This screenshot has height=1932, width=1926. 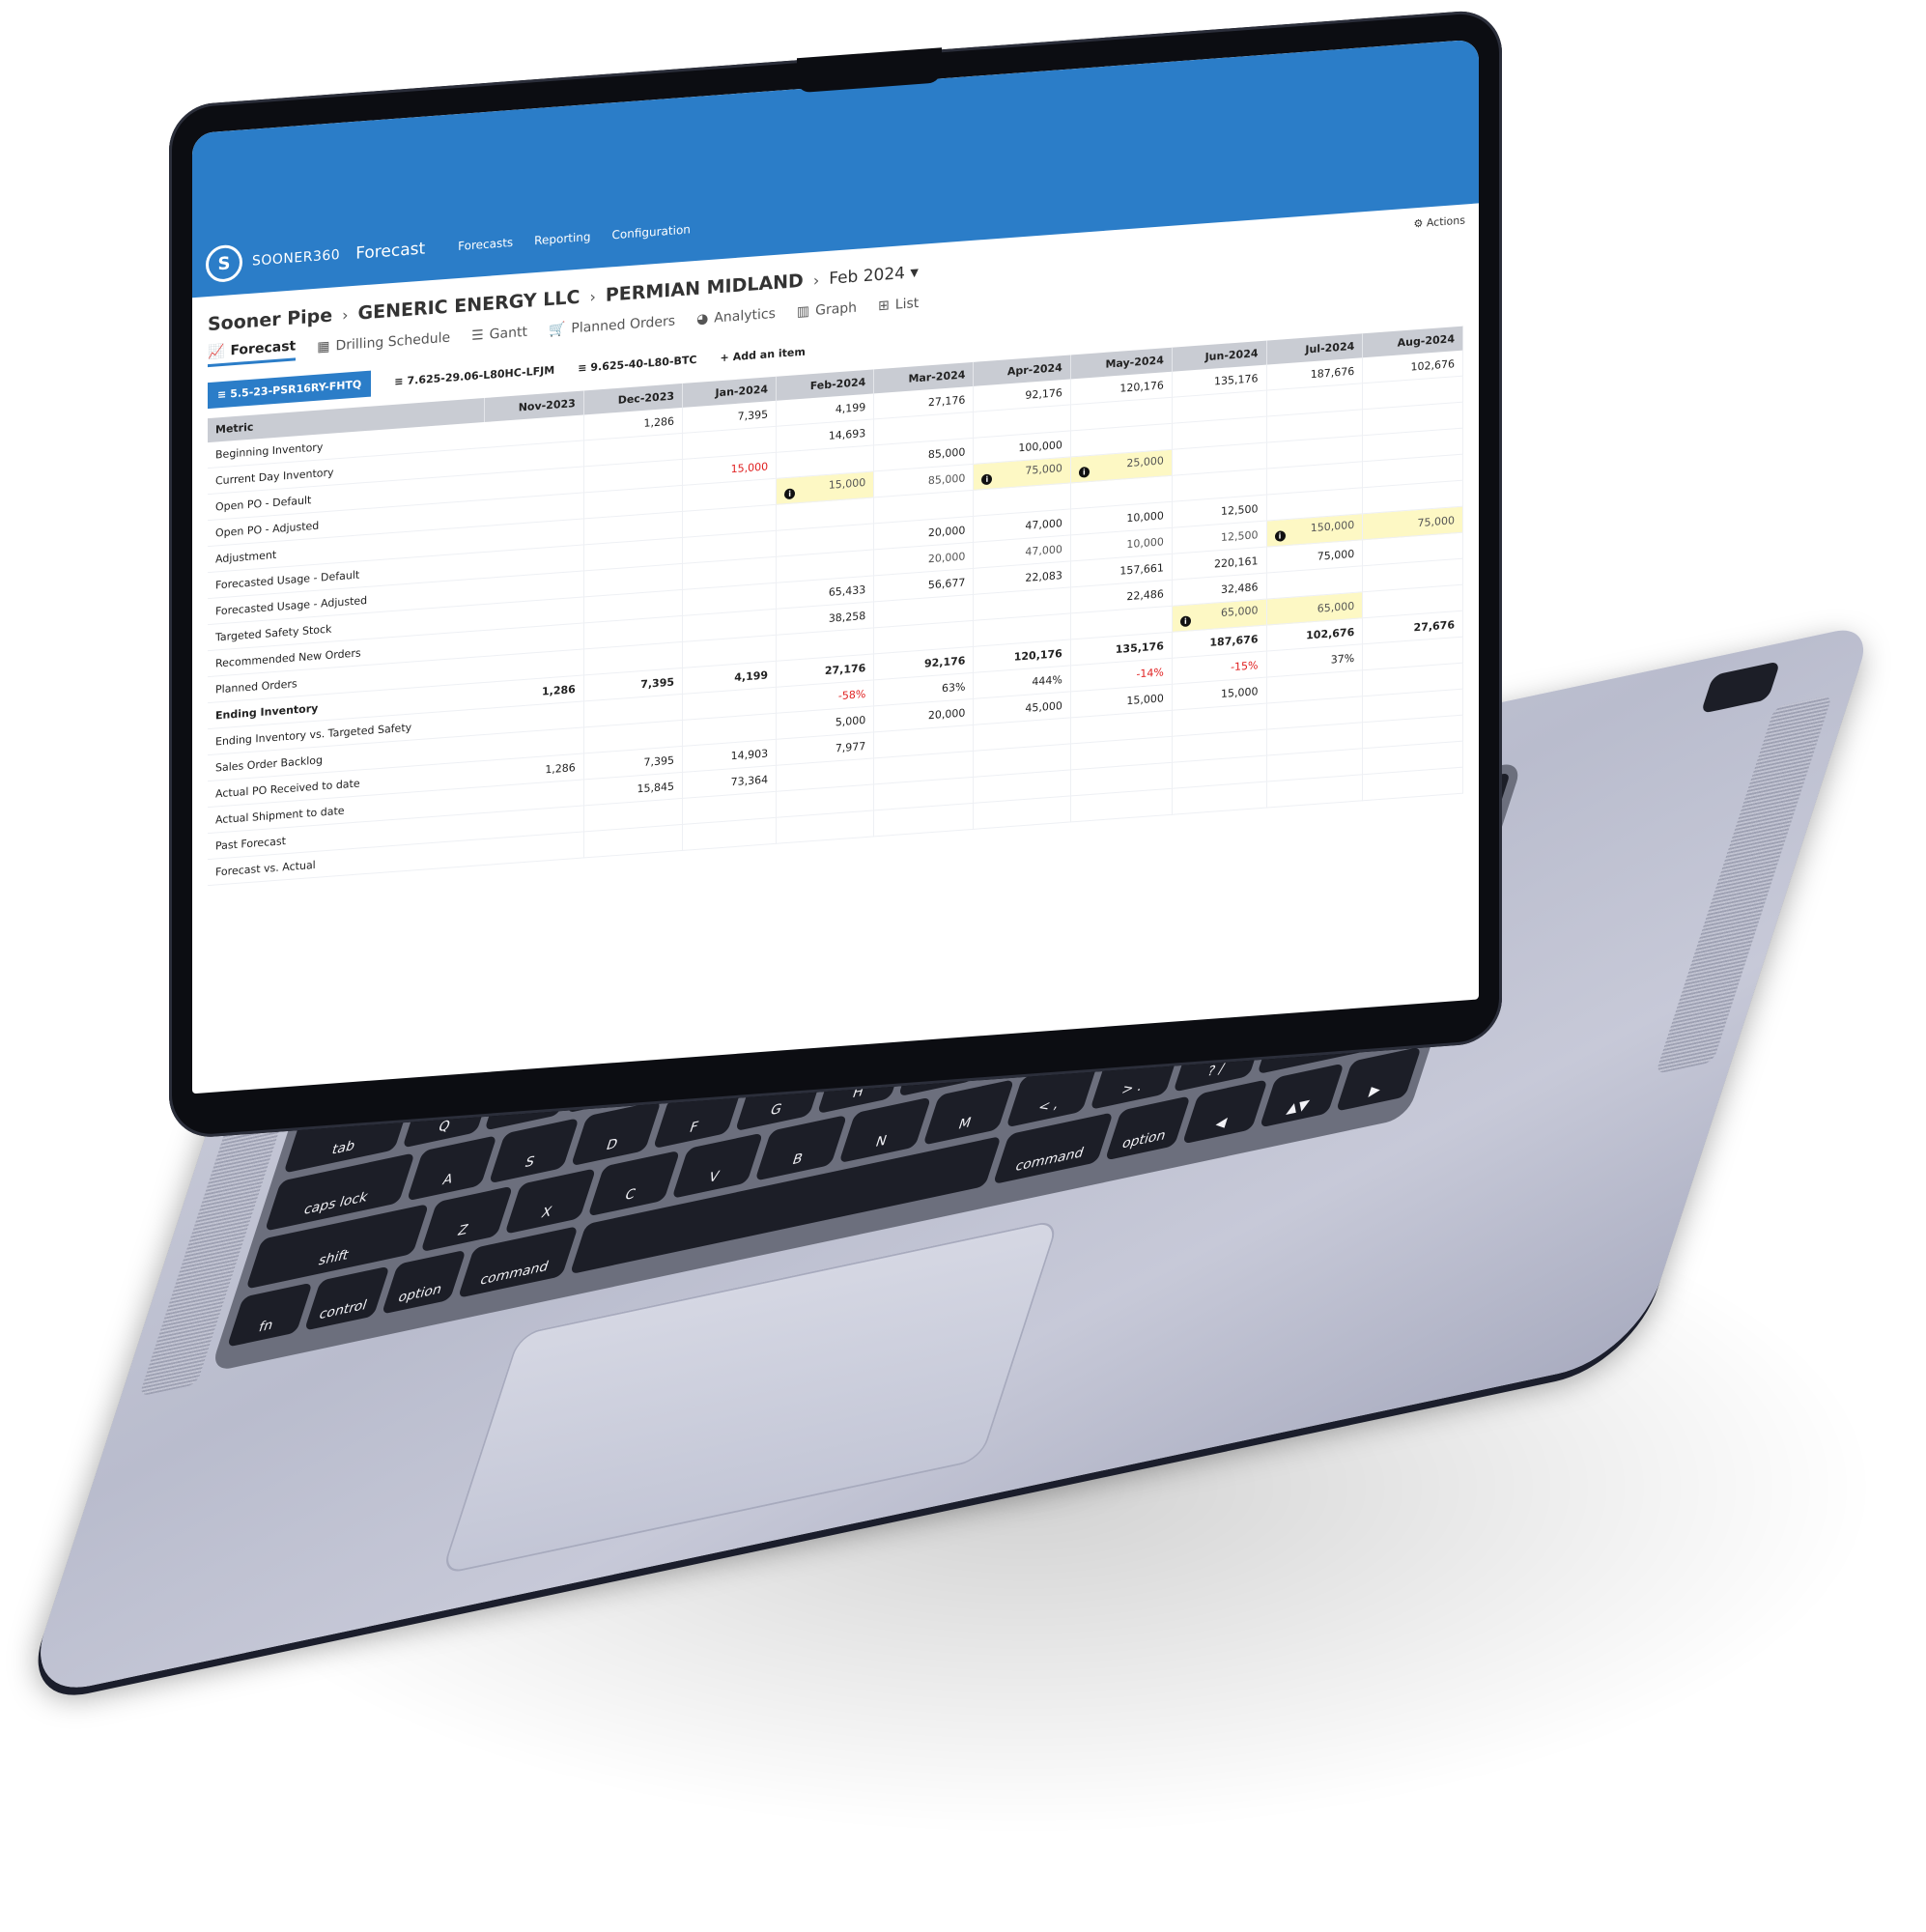 I want to click on item-chip: ≡ 9.625-40-L80-BTC, so click(x=637, y=364).